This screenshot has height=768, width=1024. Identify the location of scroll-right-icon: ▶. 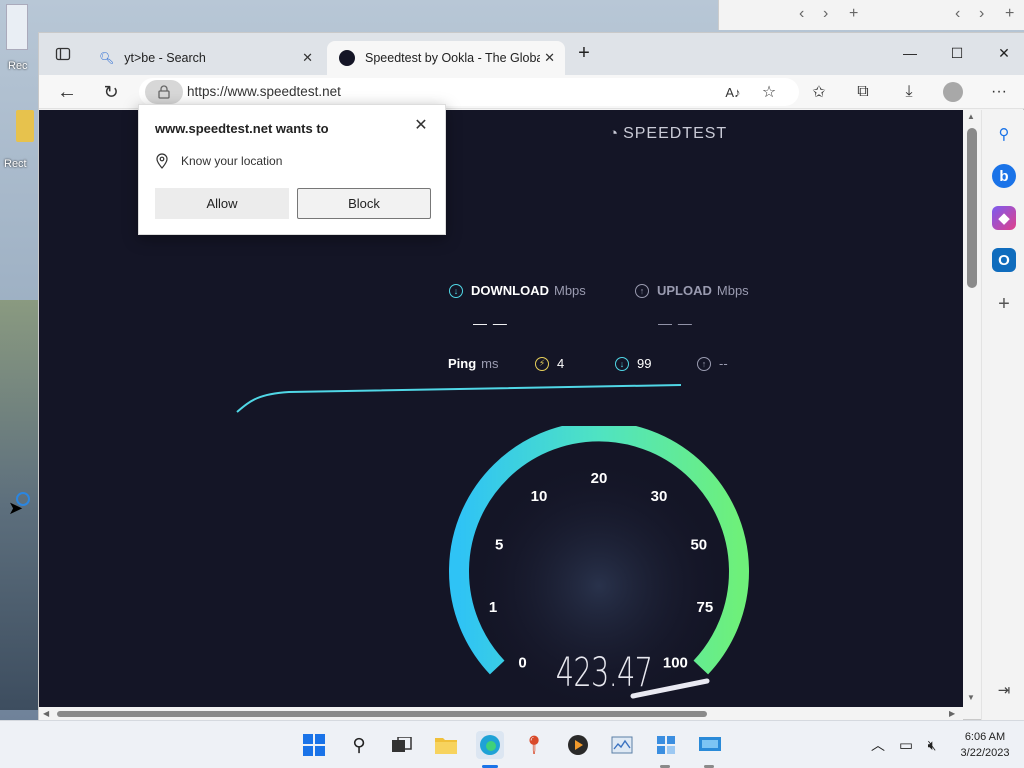
(952, 713).